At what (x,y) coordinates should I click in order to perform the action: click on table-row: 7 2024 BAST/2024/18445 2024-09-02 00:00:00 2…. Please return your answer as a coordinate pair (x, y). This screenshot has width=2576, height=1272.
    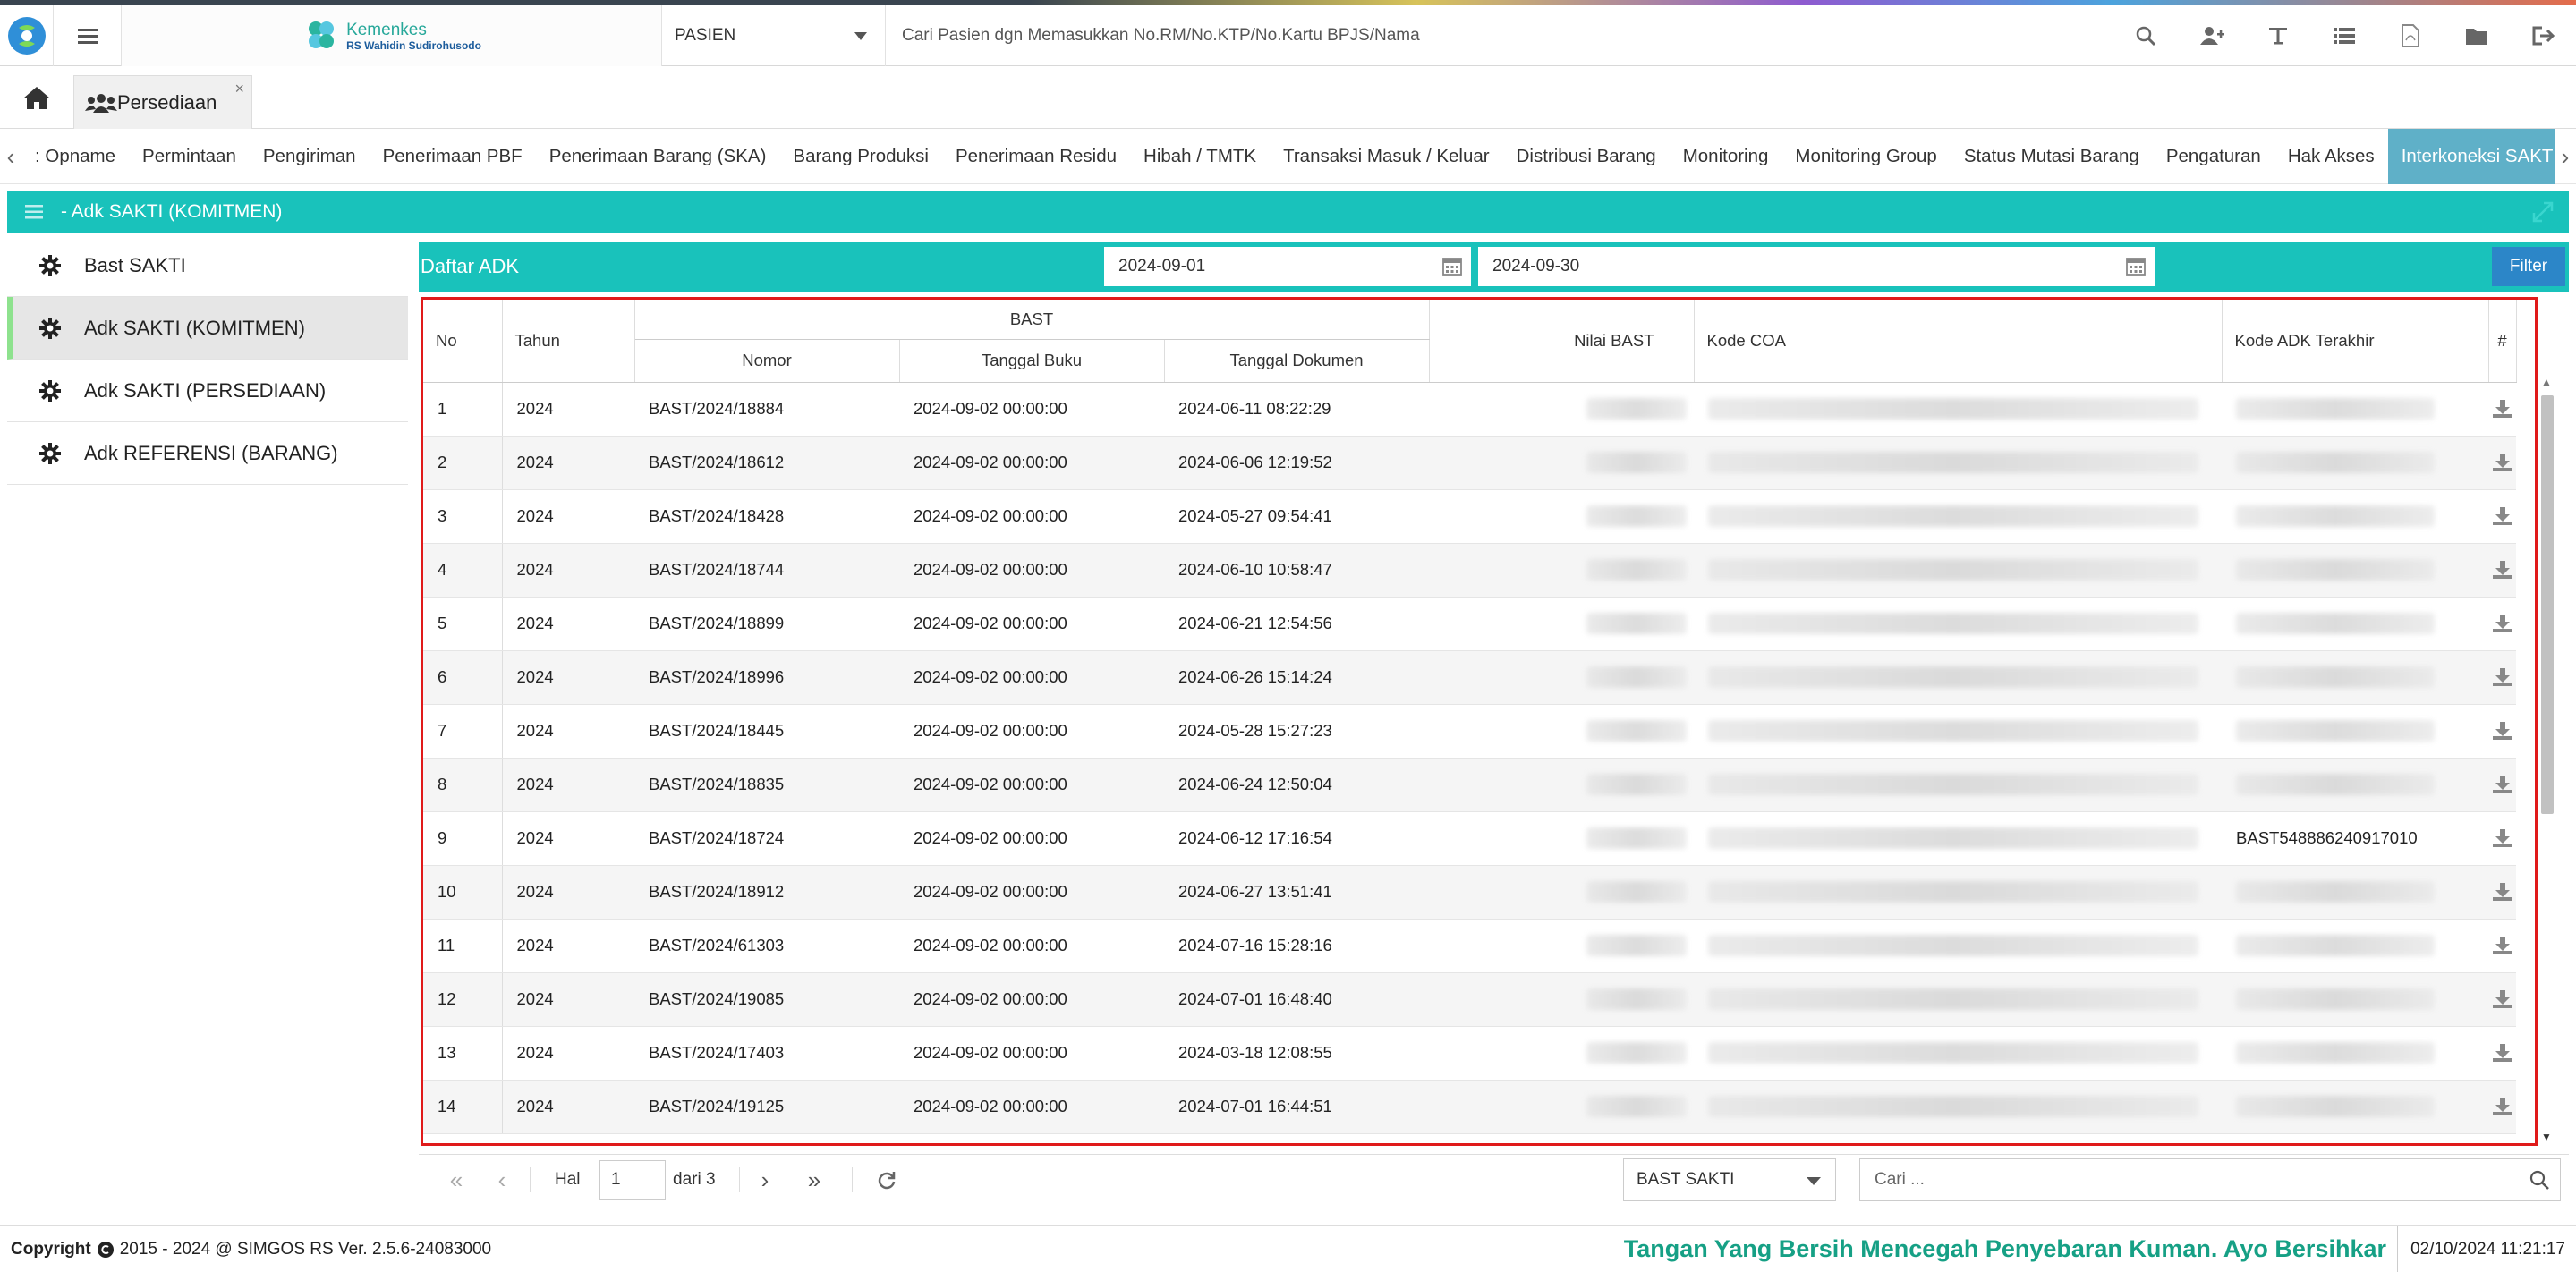
    Looking at the image, I should click on (1470, 731).